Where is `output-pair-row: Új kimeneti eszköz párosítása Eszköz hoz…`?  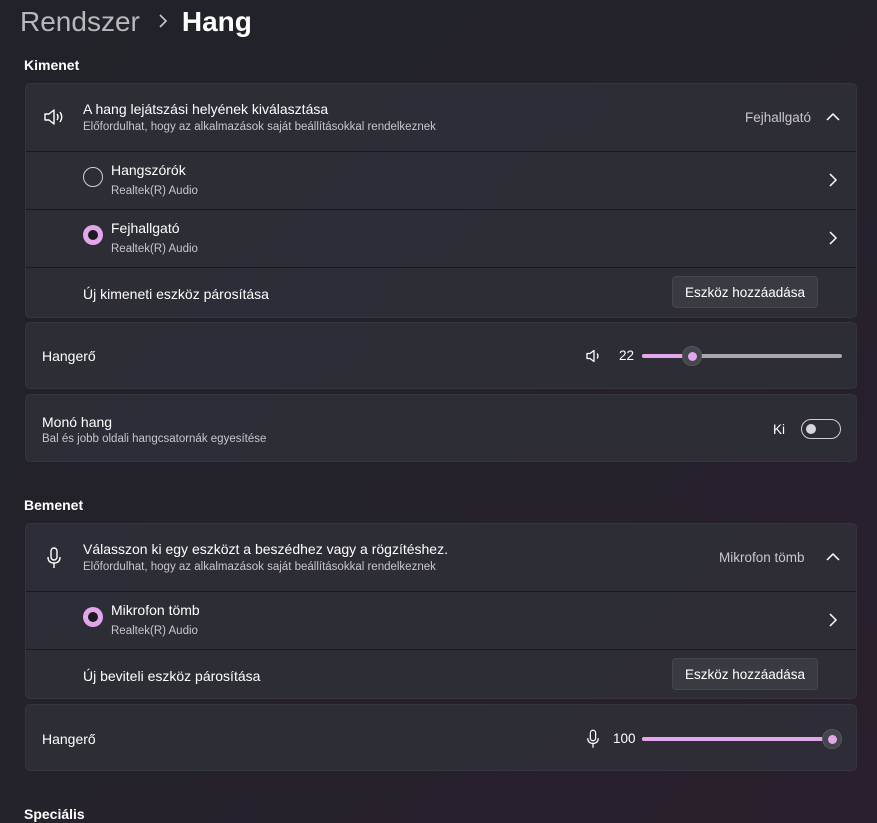
output-pair-row: Új kimeneti eszköz párosítása Eszköz hoz… is located at coordinates (441, 293).